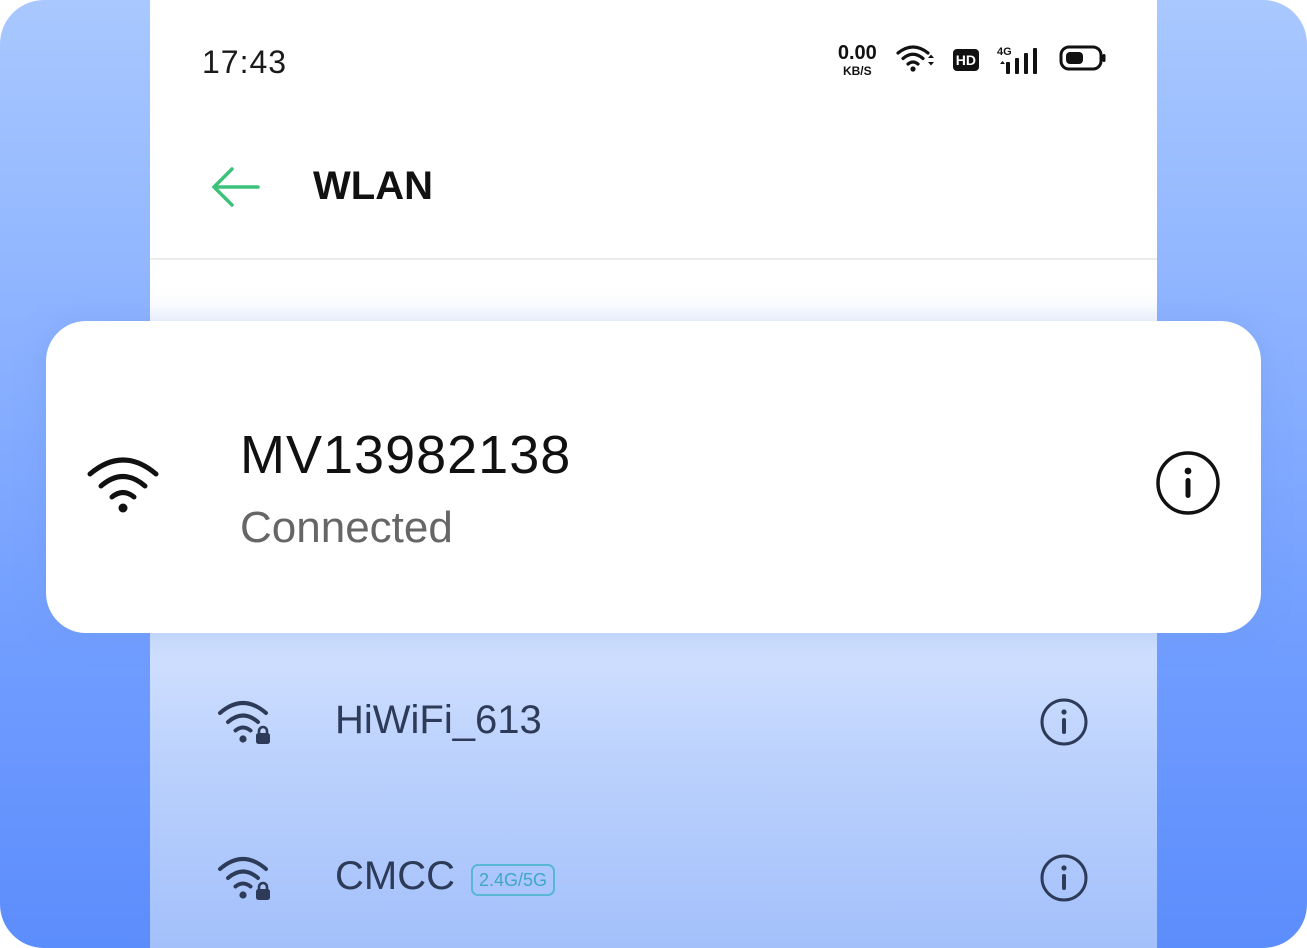  What do you see at coordinates (653, 190) in the screenshot?
I see `app-header: WLAN` at bounding box center [653, 190].